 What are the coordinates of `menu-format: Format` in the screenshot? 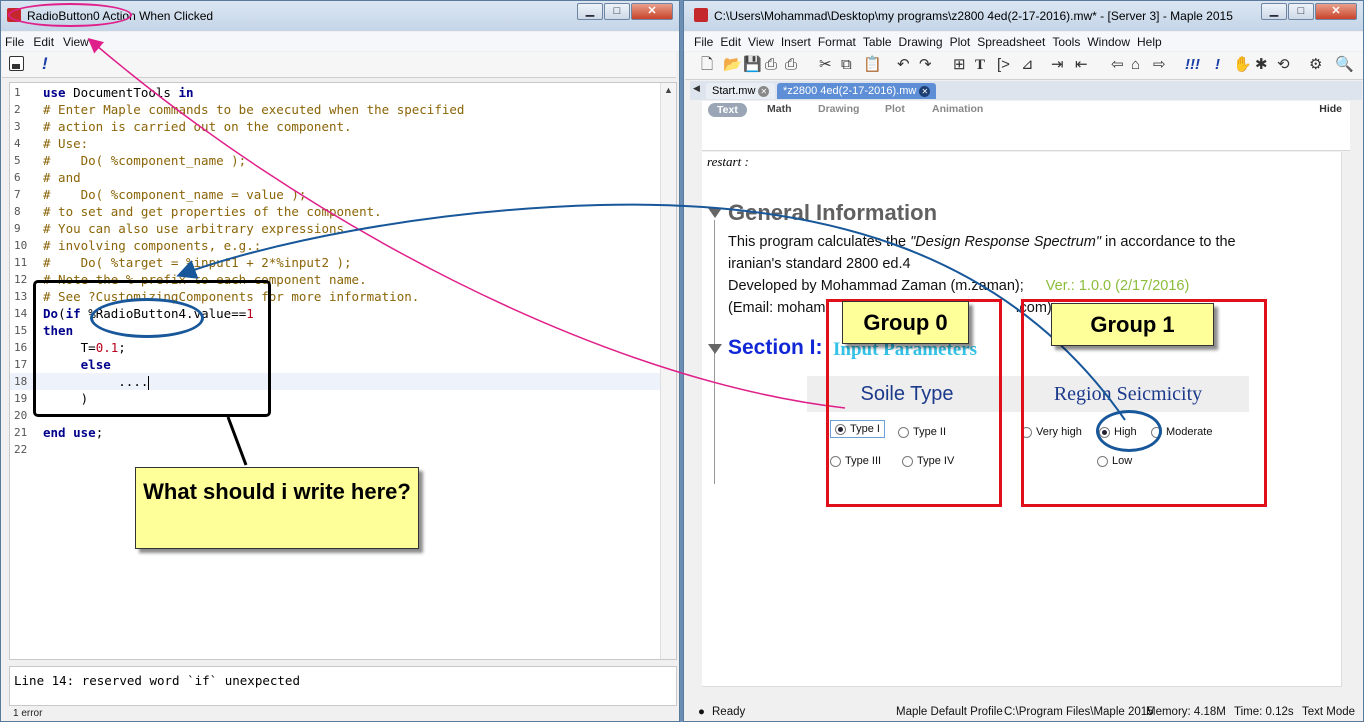 It's located at (837, 42).